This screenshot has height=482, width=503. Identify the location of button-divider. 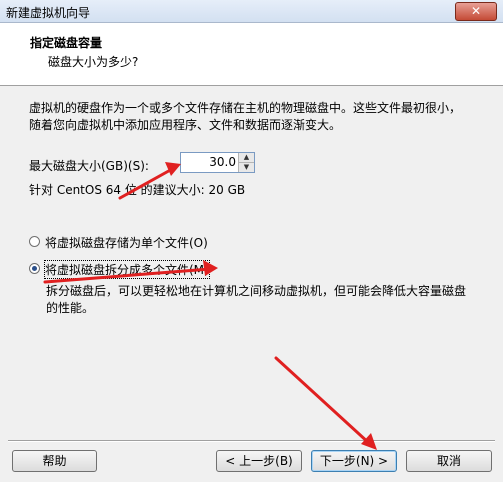
(251, 441).